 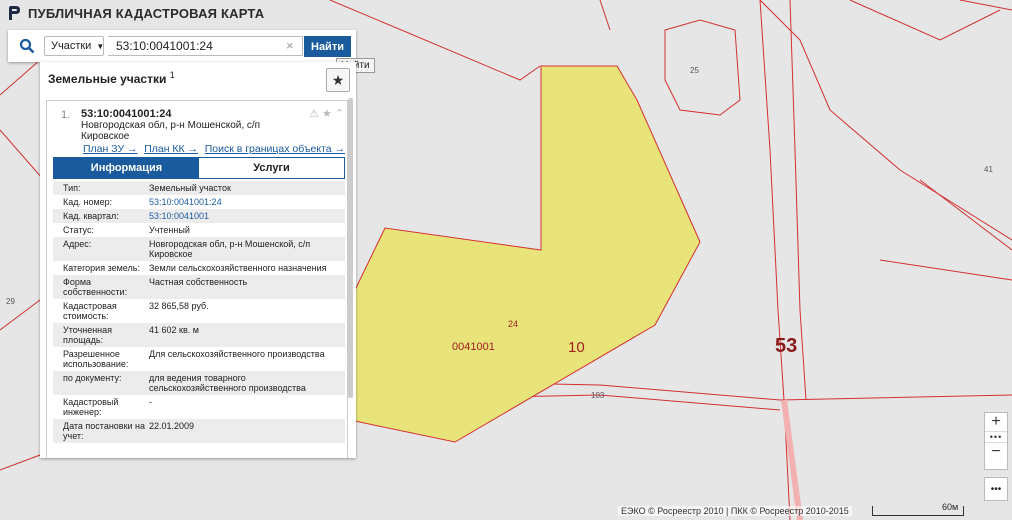 I want to click on attribute-key: Кад. номер:, so click(x=88, y=202).